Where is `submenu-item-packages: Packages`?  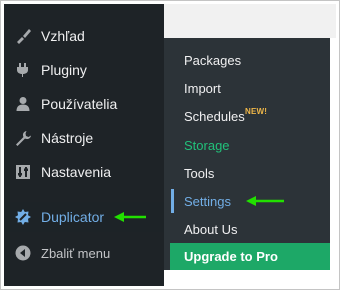
submenu-item-packages: Packages is located at coordinates (247, 60).